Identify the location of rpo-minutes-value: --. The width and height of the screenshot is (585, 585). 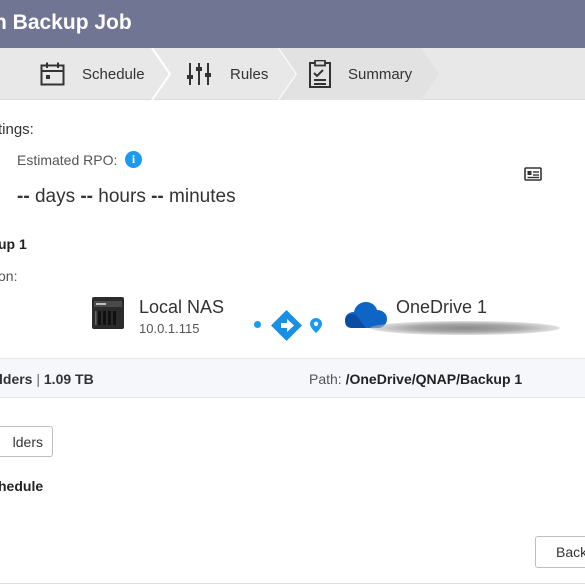
(157, 196).